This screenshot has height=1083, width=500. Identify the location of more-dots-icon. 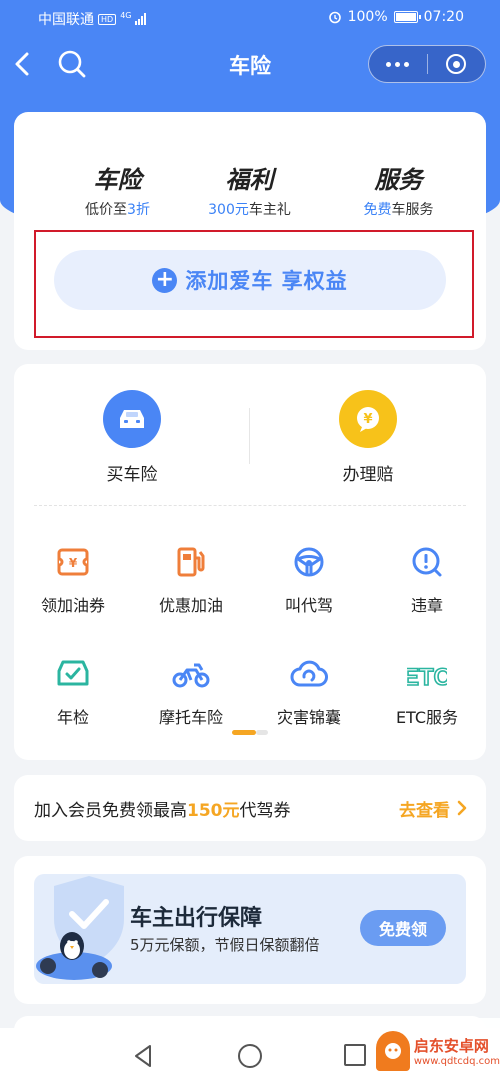
(398, 64).